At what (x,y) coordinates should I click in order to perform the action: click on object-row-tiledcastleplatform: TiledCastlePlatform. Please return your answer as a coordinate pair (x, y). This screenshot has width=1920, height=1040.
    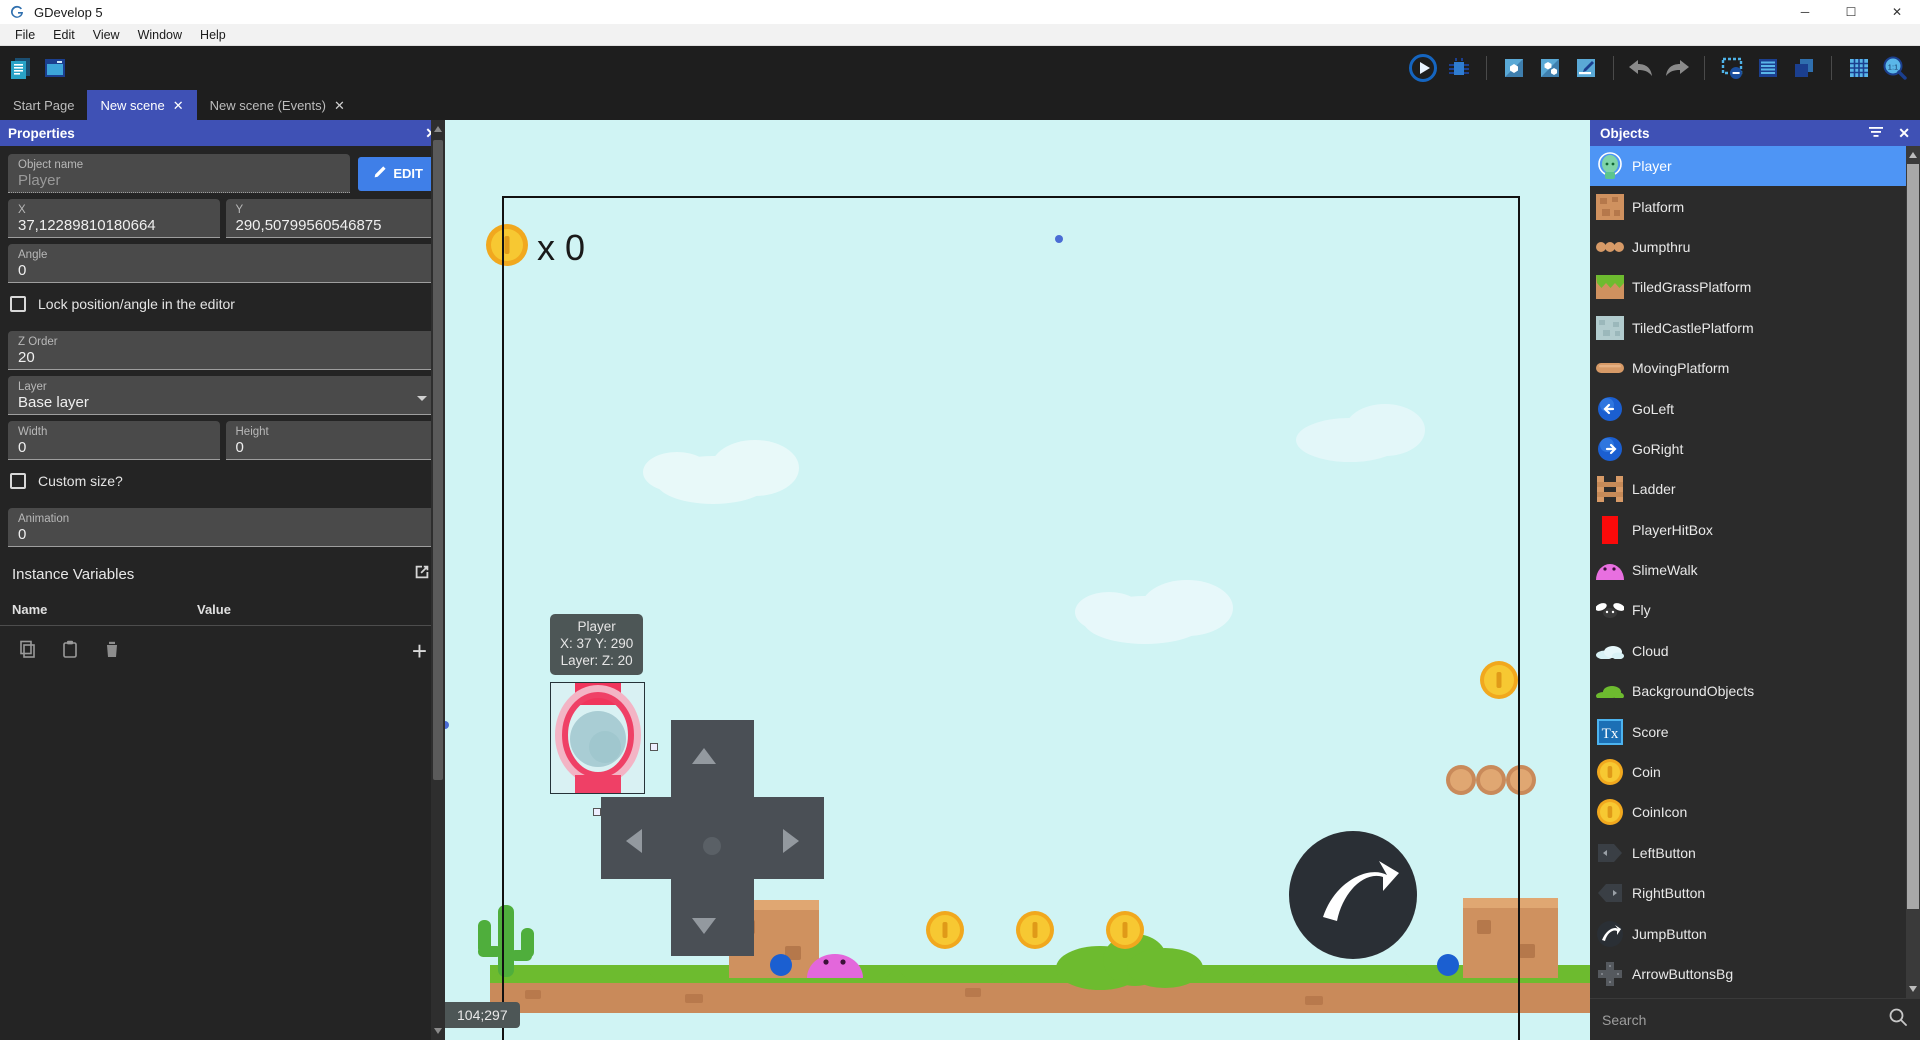
    Looking at the image, I should click on (1755, 328).